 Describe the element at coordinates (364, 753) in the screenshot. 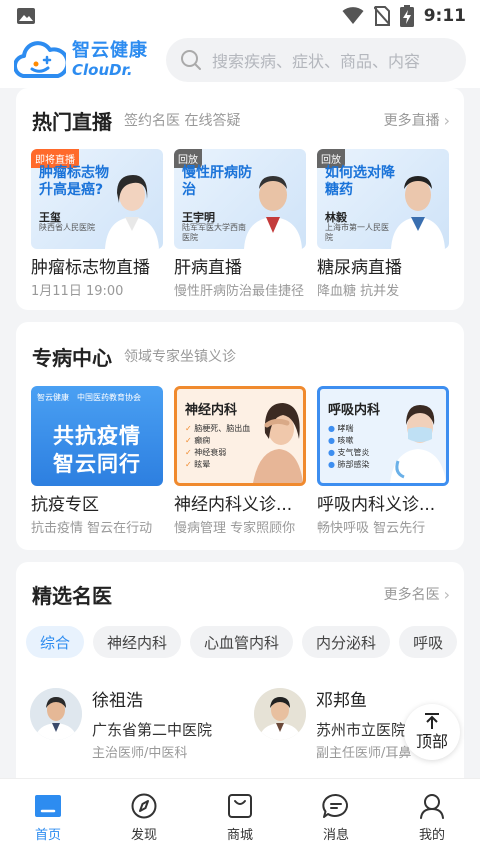

I see `doctor-title: 副主任医师/耳鼻` at that location.